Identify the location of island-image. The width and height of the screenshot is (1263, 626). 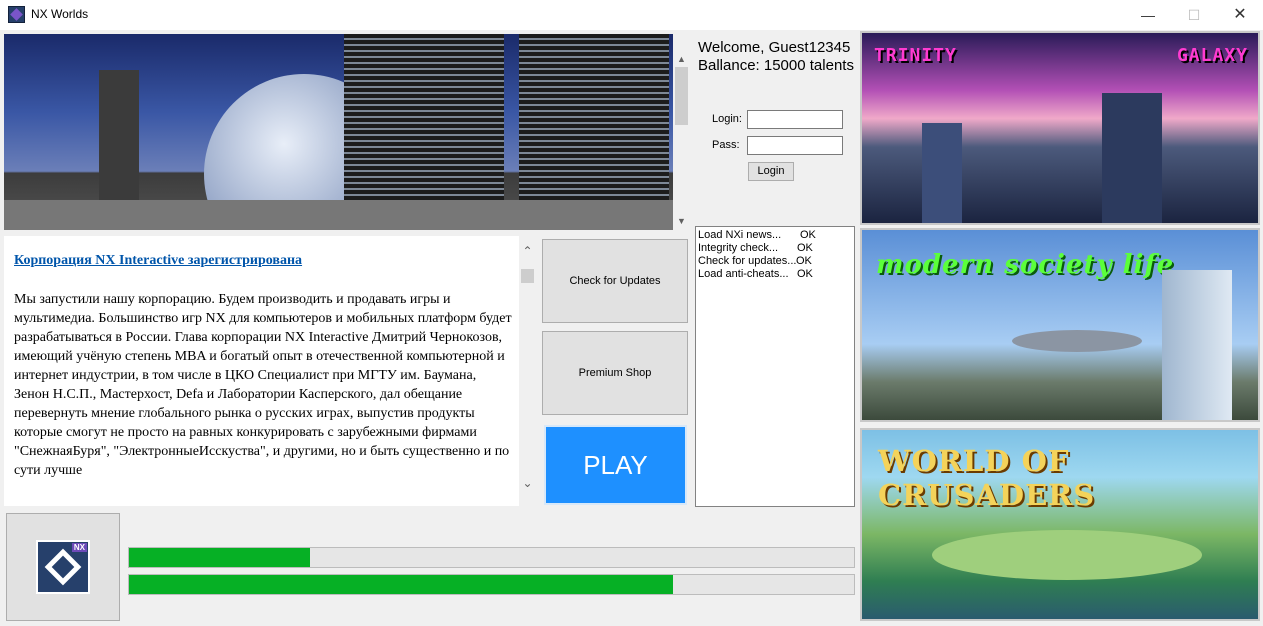
(1067, 555).